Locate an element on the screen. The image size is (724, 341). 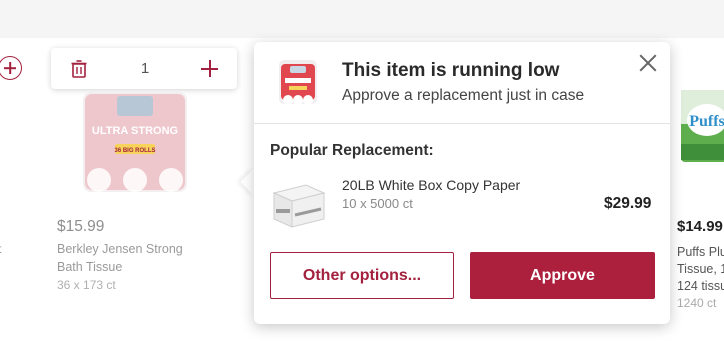
right-product-image-wrap: Puffs is located at coordinates (700, 128).